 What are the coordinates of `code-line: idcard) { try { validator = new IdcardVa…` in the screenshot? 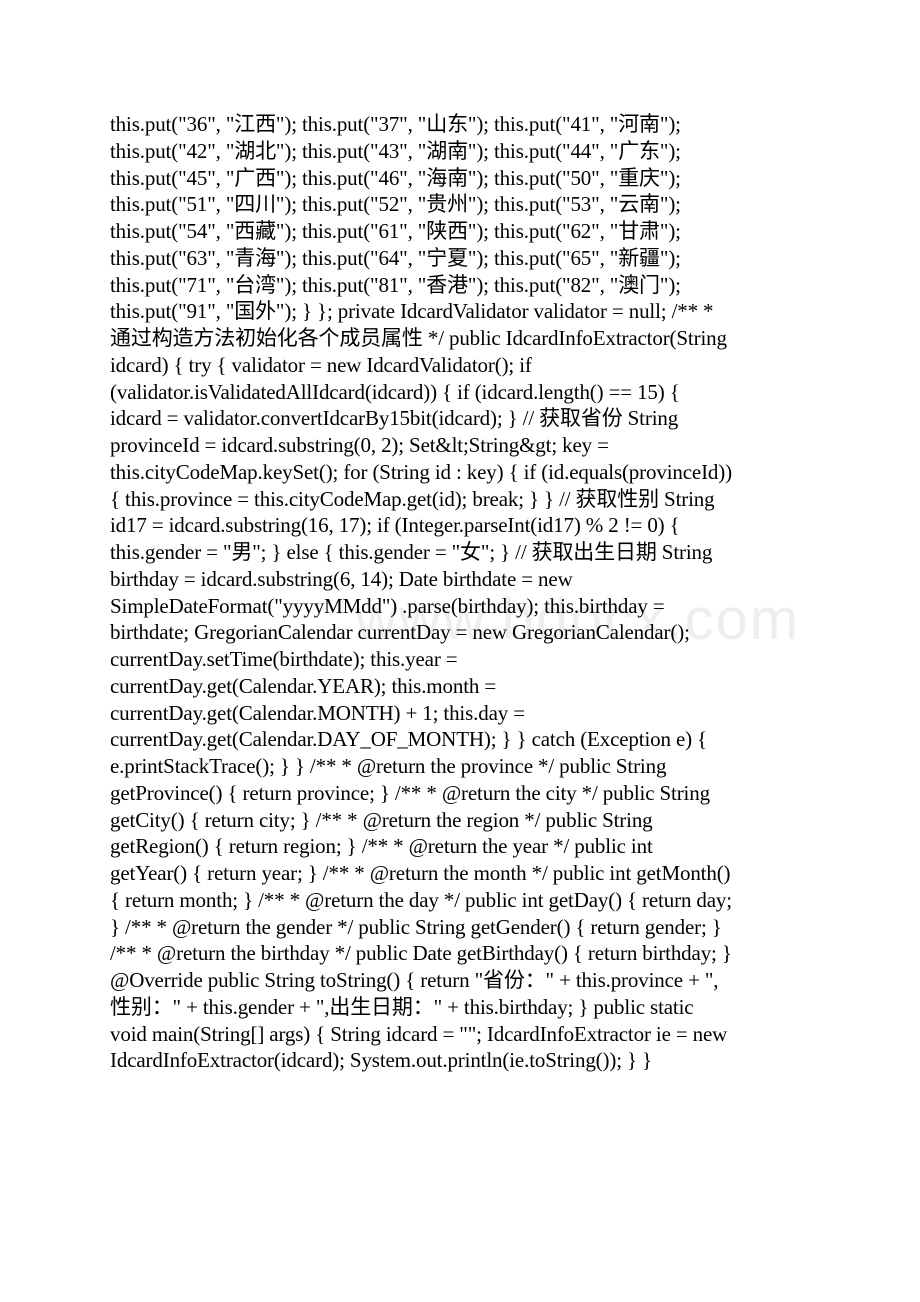 It's located at (321, 364).